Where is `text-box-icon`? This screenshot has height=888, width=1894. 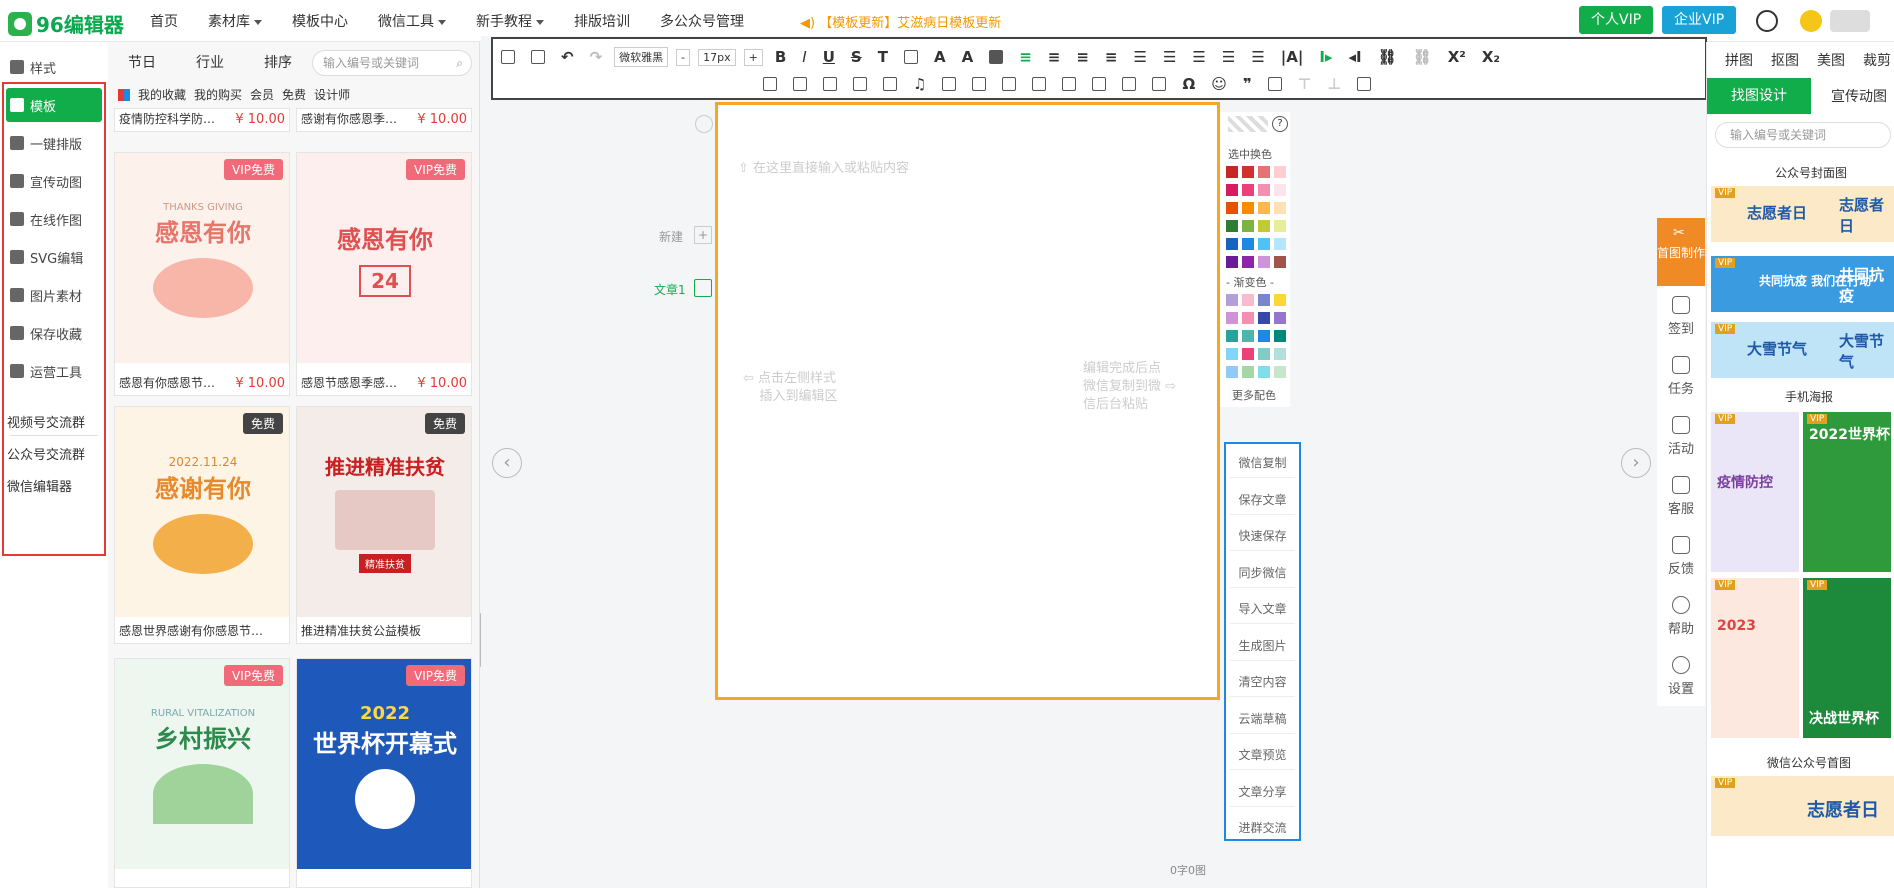 text-box-icon is located at coordinates (910, 57).